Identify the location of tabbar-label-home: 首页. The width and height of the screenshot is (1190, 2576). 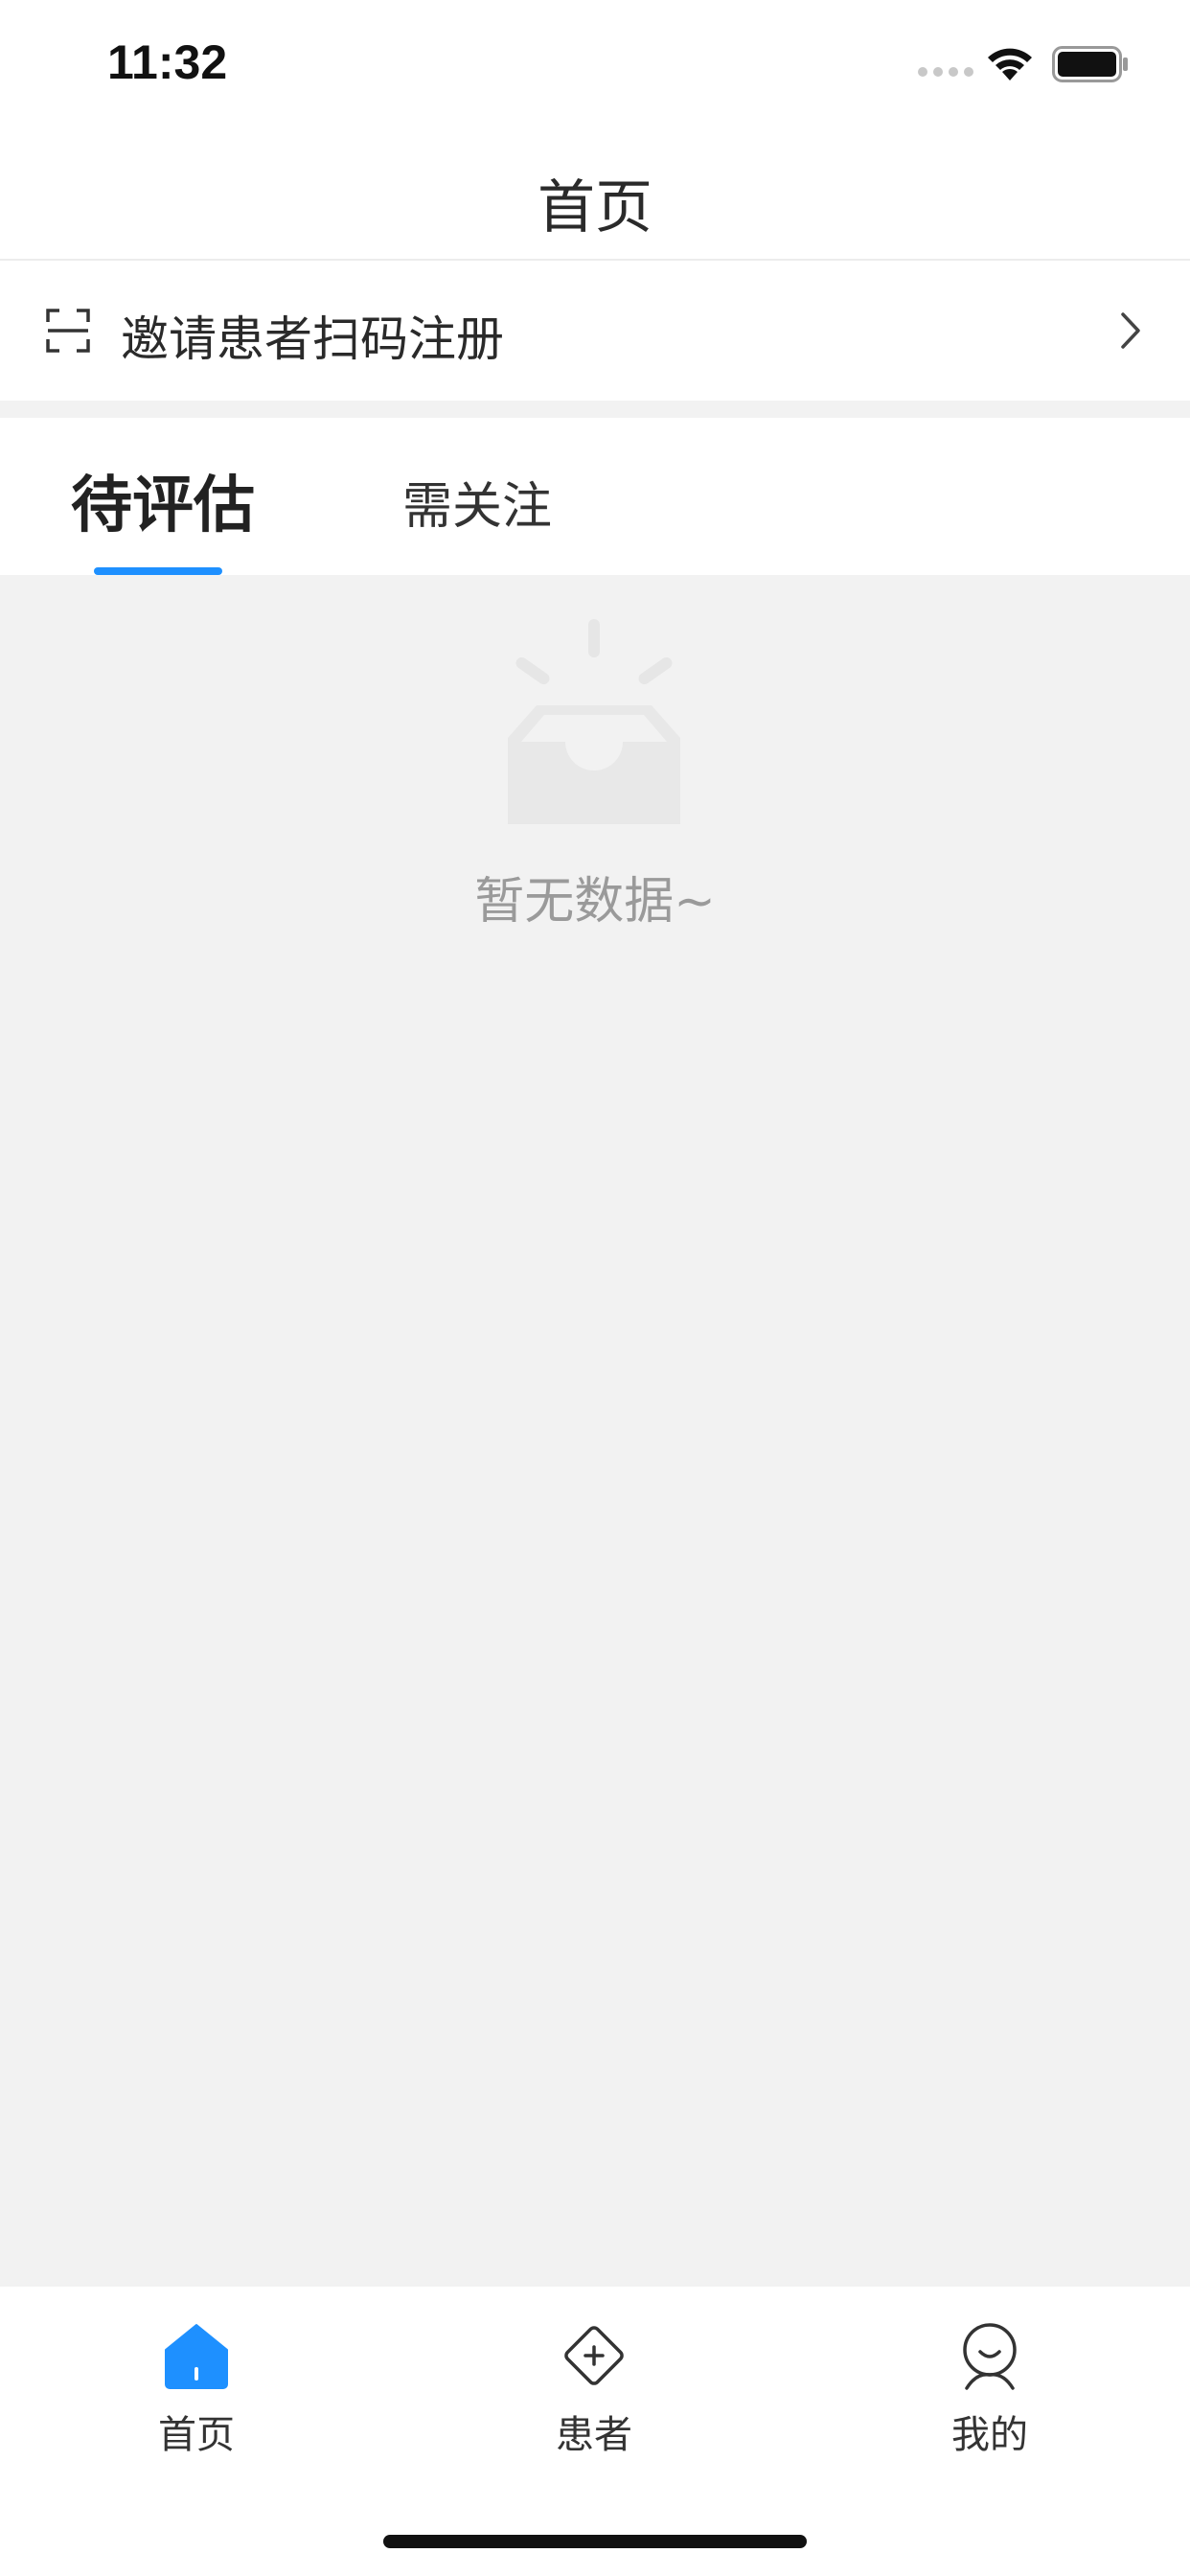
(197, 2435).